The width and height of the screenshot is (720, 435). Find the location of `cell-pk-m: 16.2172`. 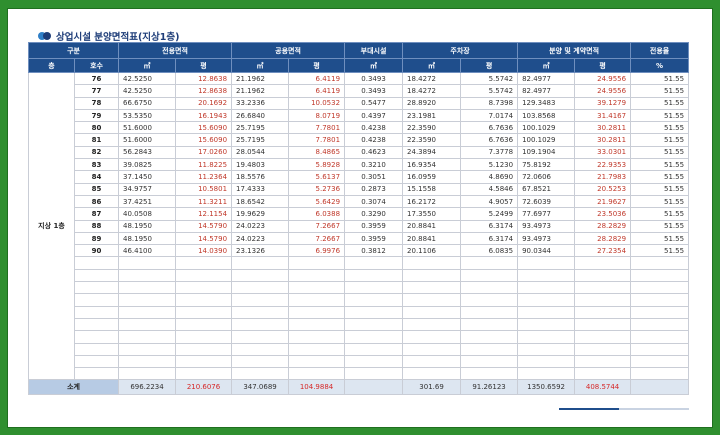

cell-pk-m: 16.2172 is located at coordinates (432, 201).